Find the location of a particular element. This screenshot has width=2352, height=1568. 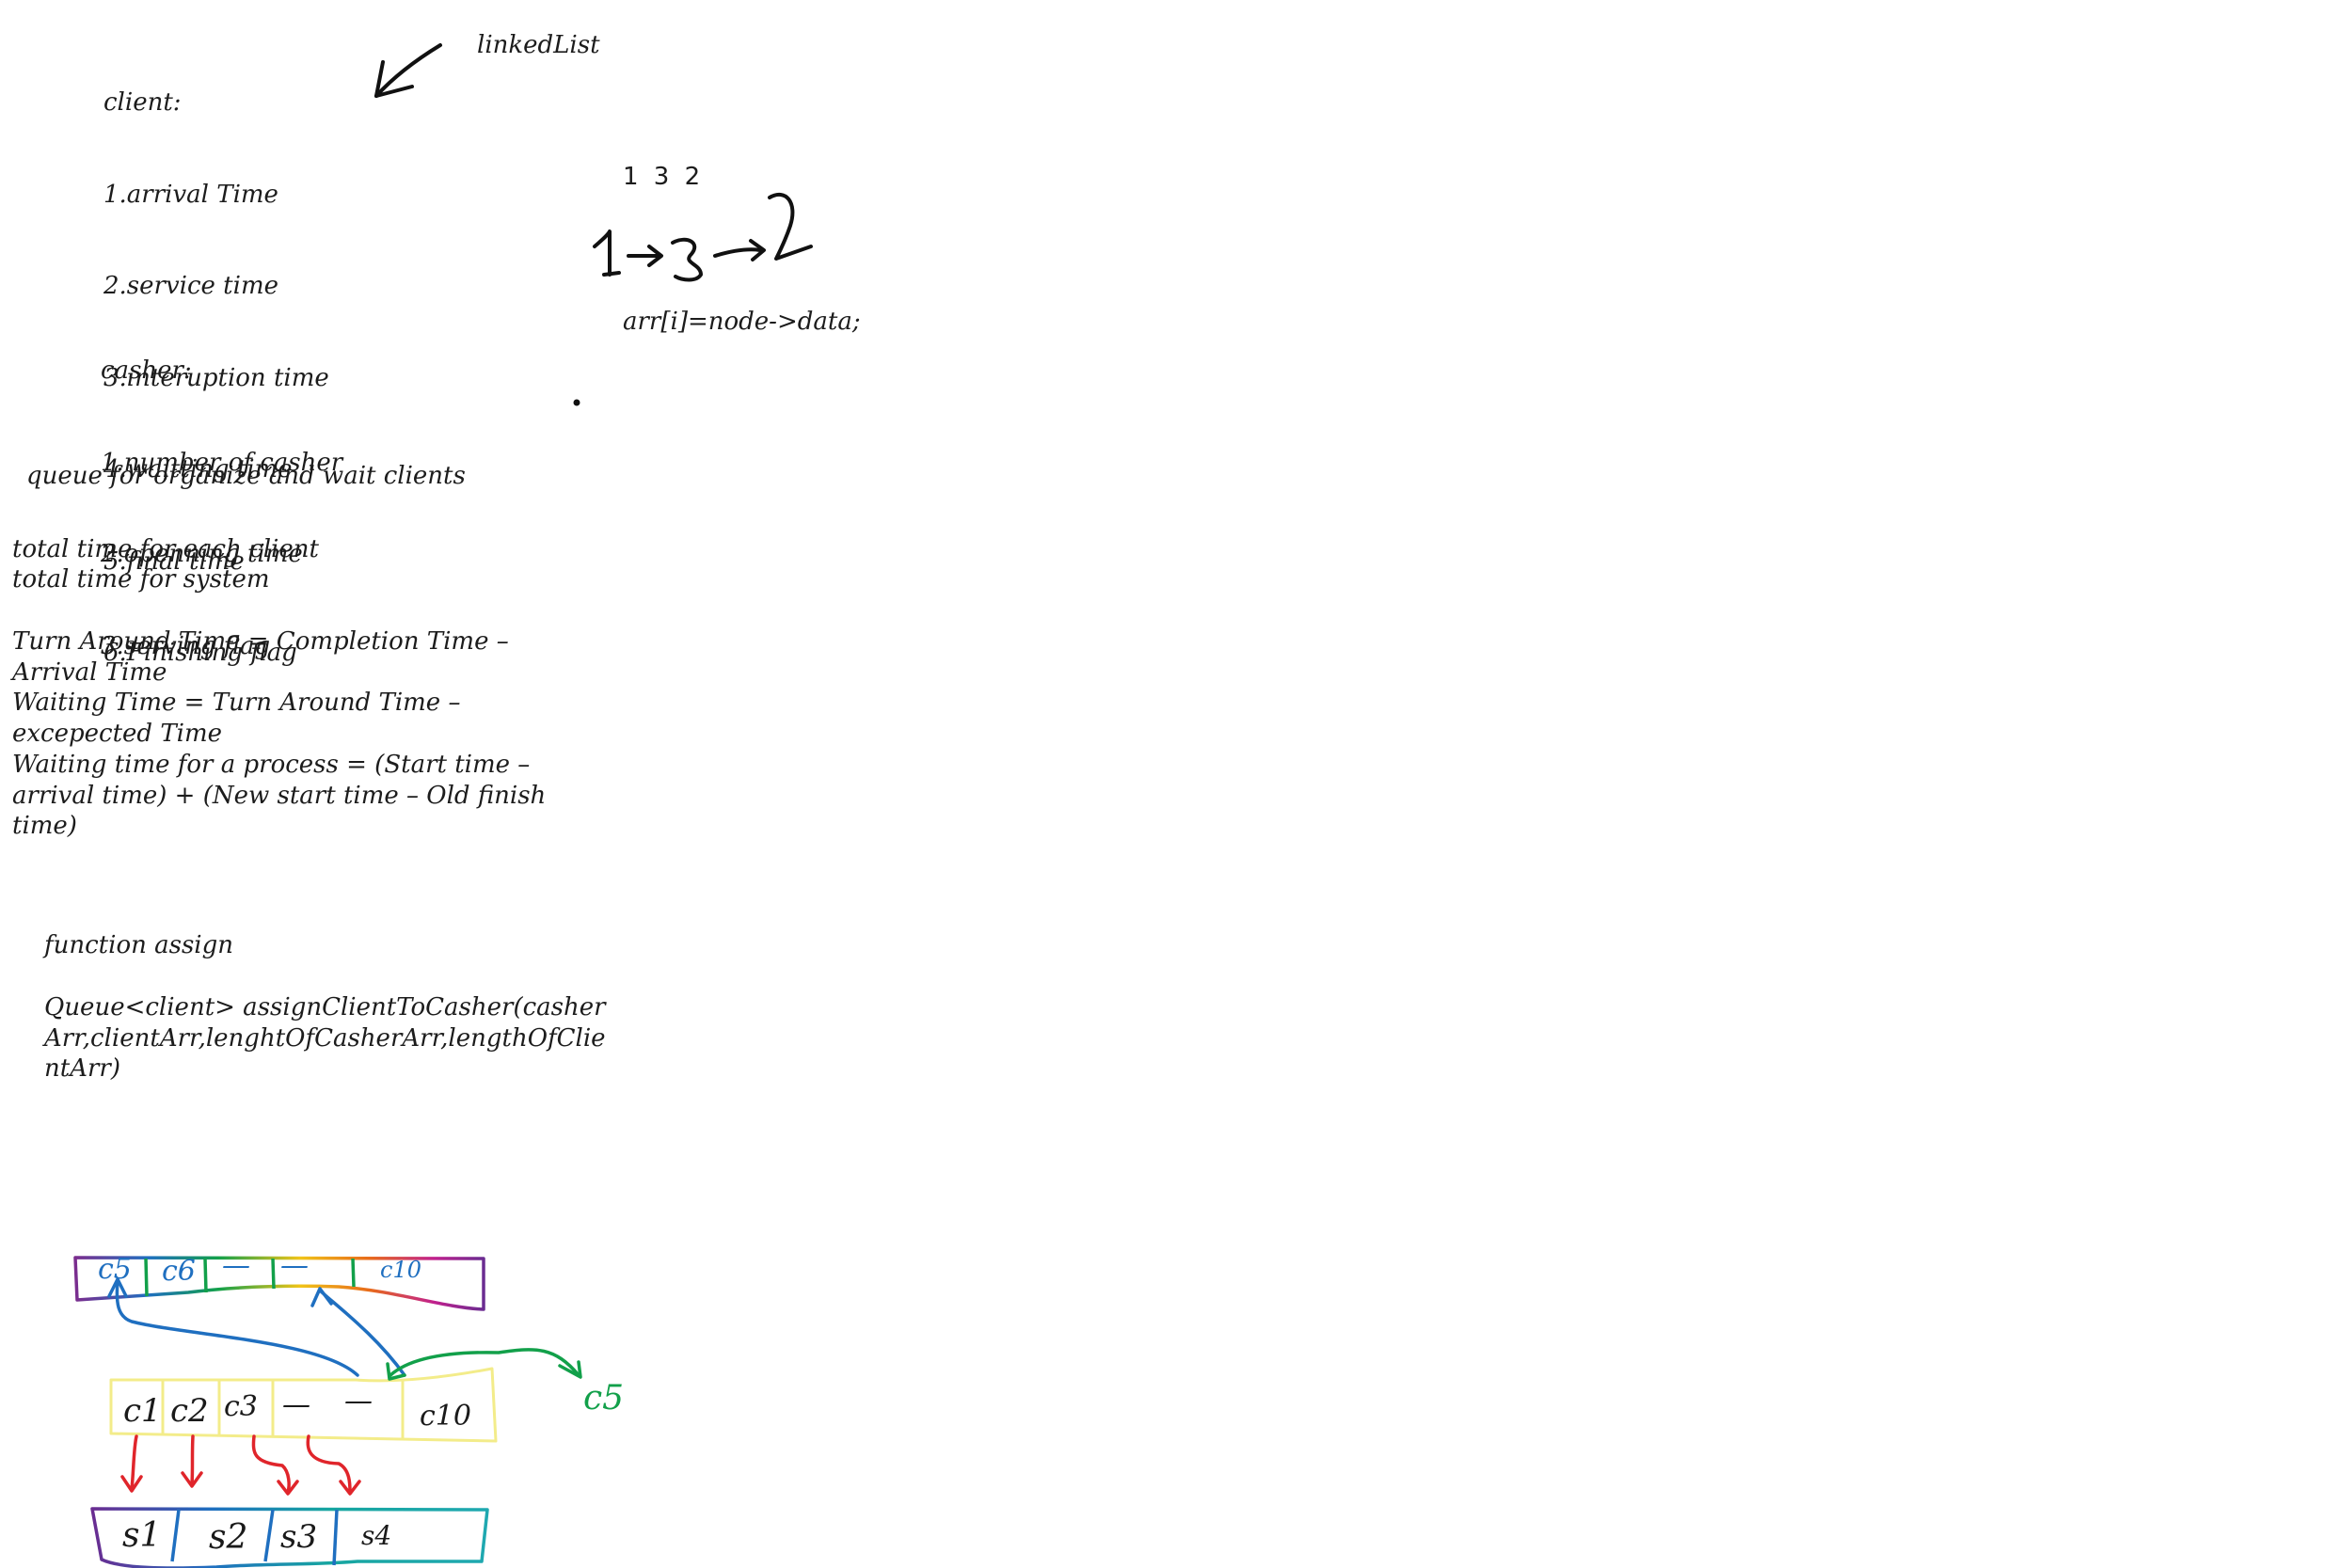

red-serve-arrows is located at coordinates (240, 1465).